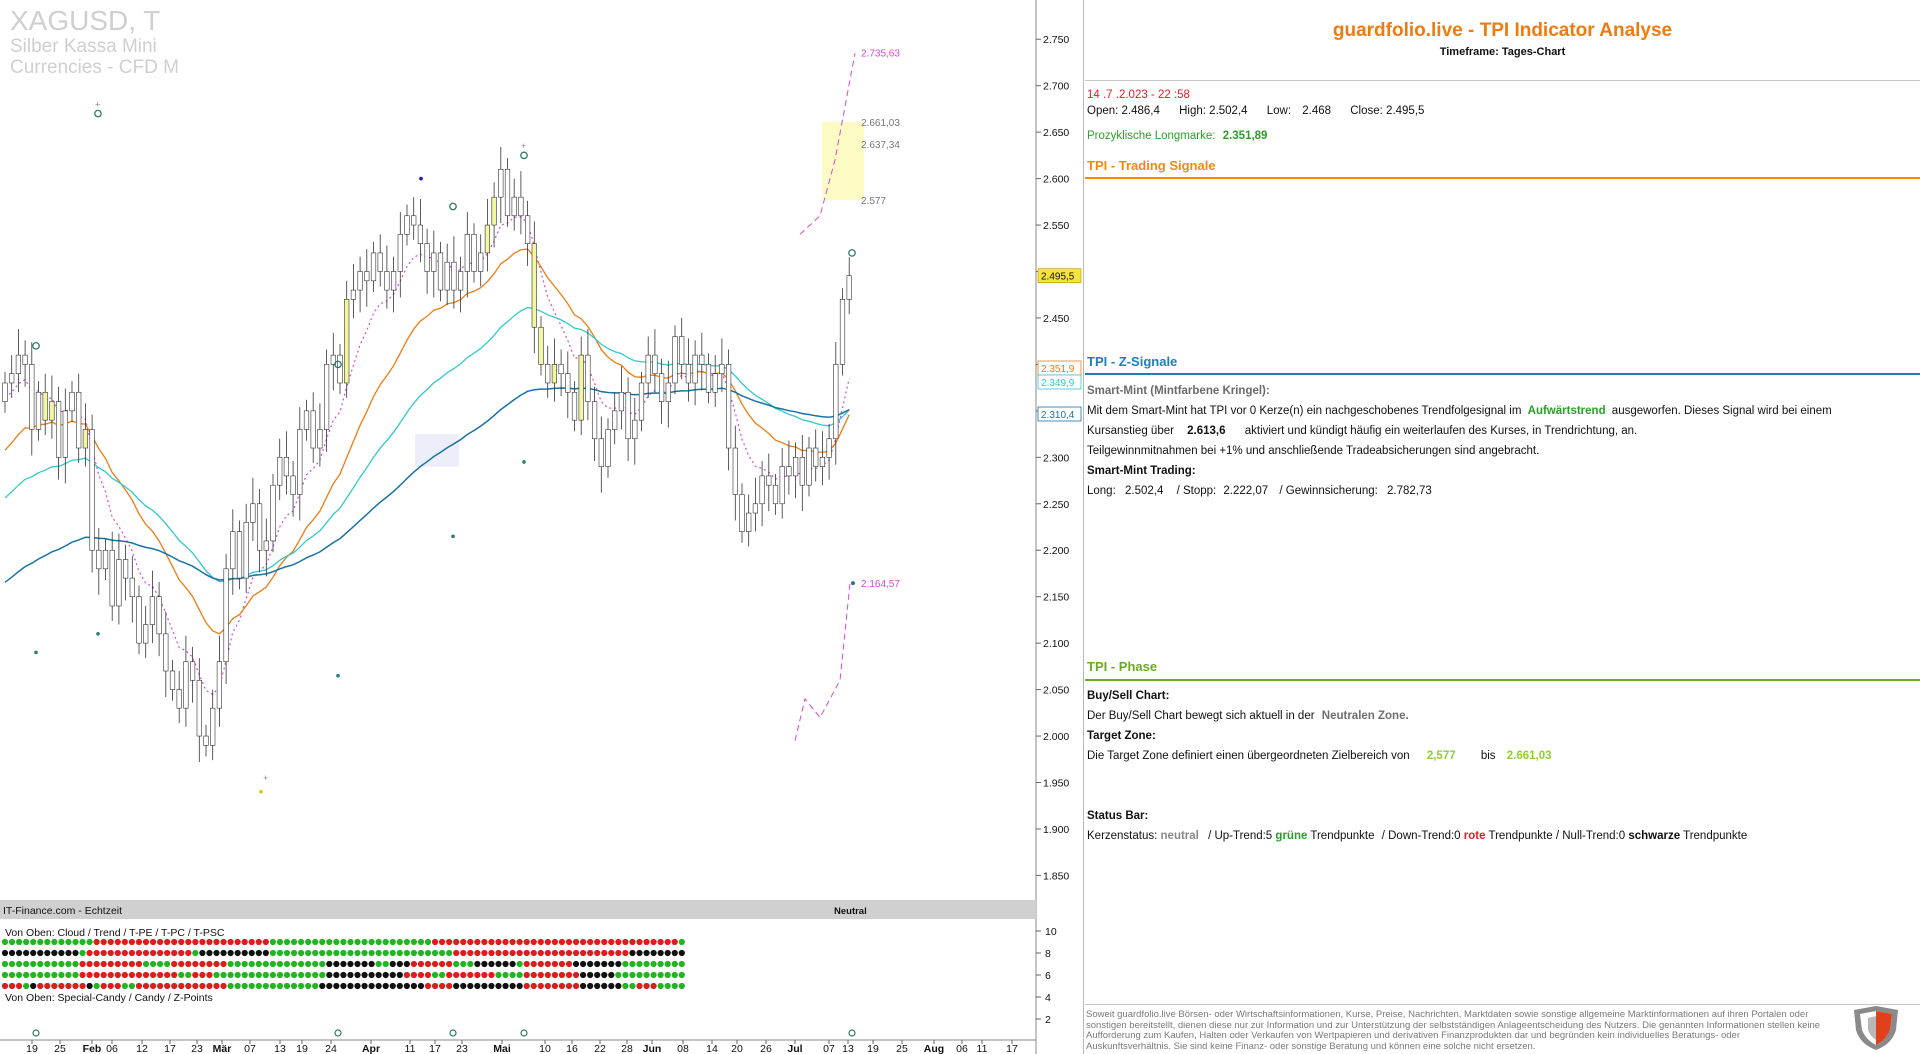  What do you see at coordinates (94, 67) in the screenshot?
I see `market-name: Currencies - CFD M` at bounding box center [94, 67].